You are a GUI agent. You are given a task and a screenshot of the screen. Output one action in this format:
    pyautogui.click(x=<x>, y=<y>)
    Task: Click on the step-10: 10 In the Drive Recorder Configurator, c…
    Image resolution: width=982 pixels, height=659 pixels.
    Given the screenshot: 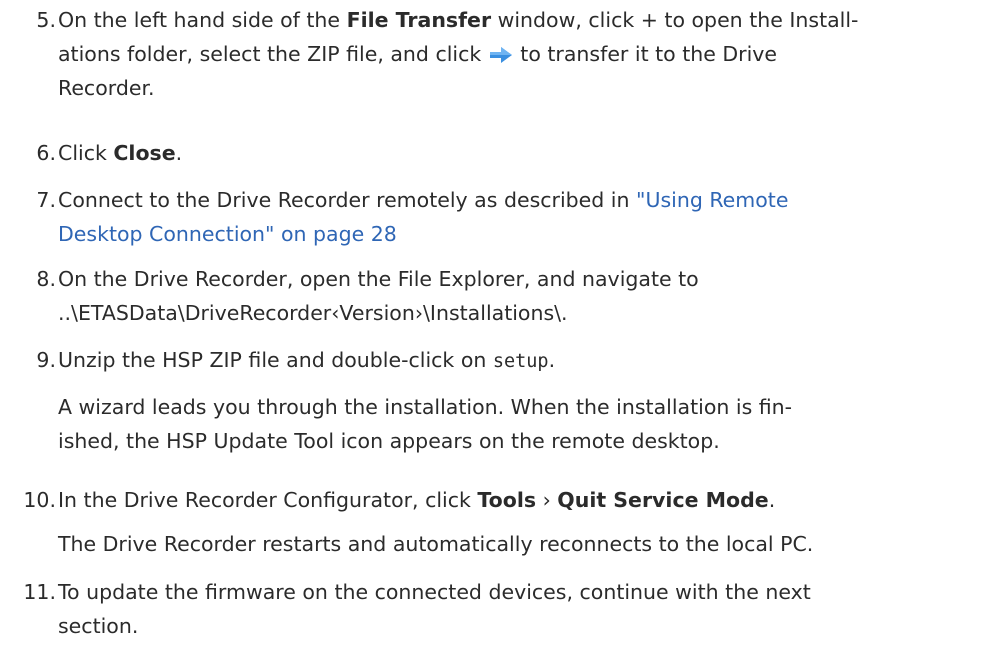 What is the action you would take?
    pyautogui.click(x=499, y=500)
    